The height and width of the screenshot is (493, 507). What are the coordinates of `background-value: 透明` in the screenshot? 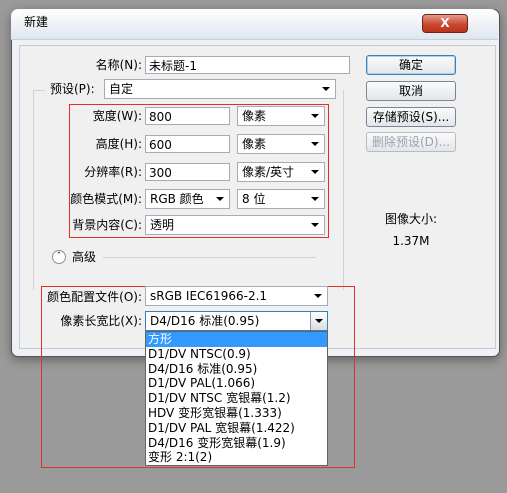 It's located at (162, 225).